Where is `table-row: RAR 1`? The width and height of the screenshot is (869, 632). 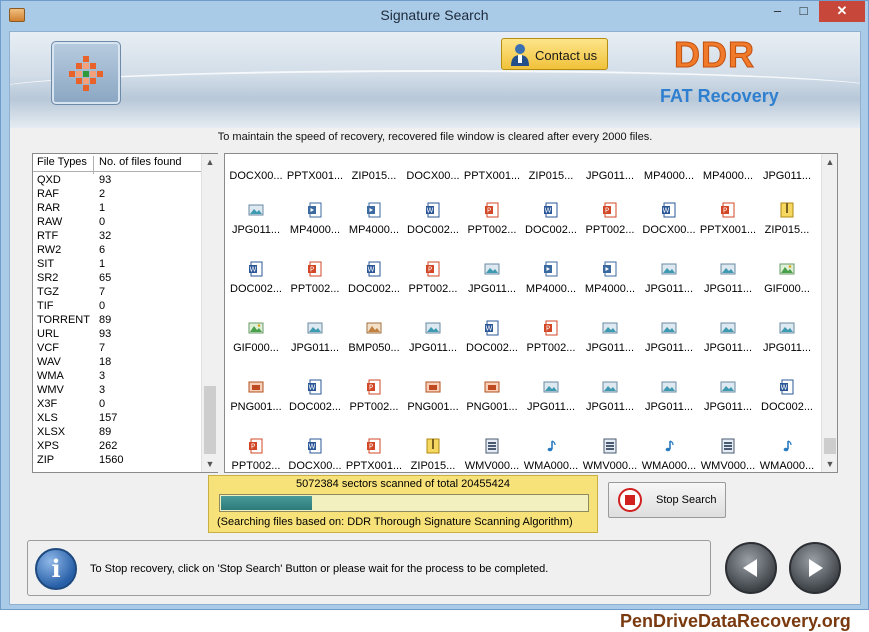 table-row: RAR 1 is located at coordinates (117, 209).